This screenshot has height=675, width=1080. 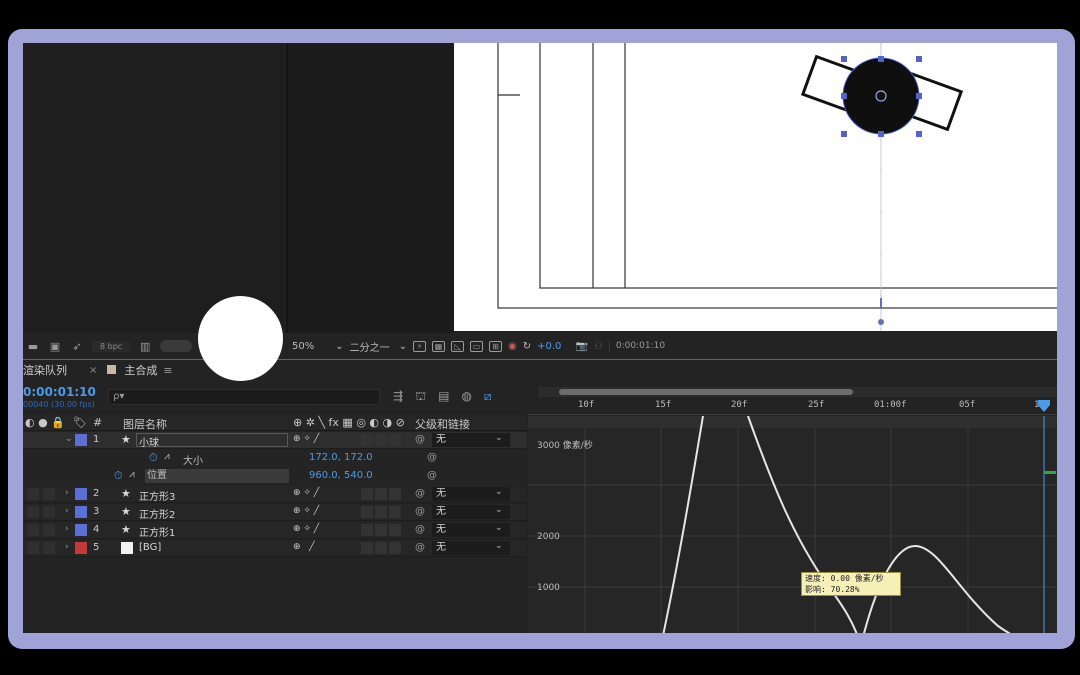 What do you see at coordinates (477, 346) in the screenshot?
I see `region-of-interest-icon: ▭` at bounding box center [477, 346].